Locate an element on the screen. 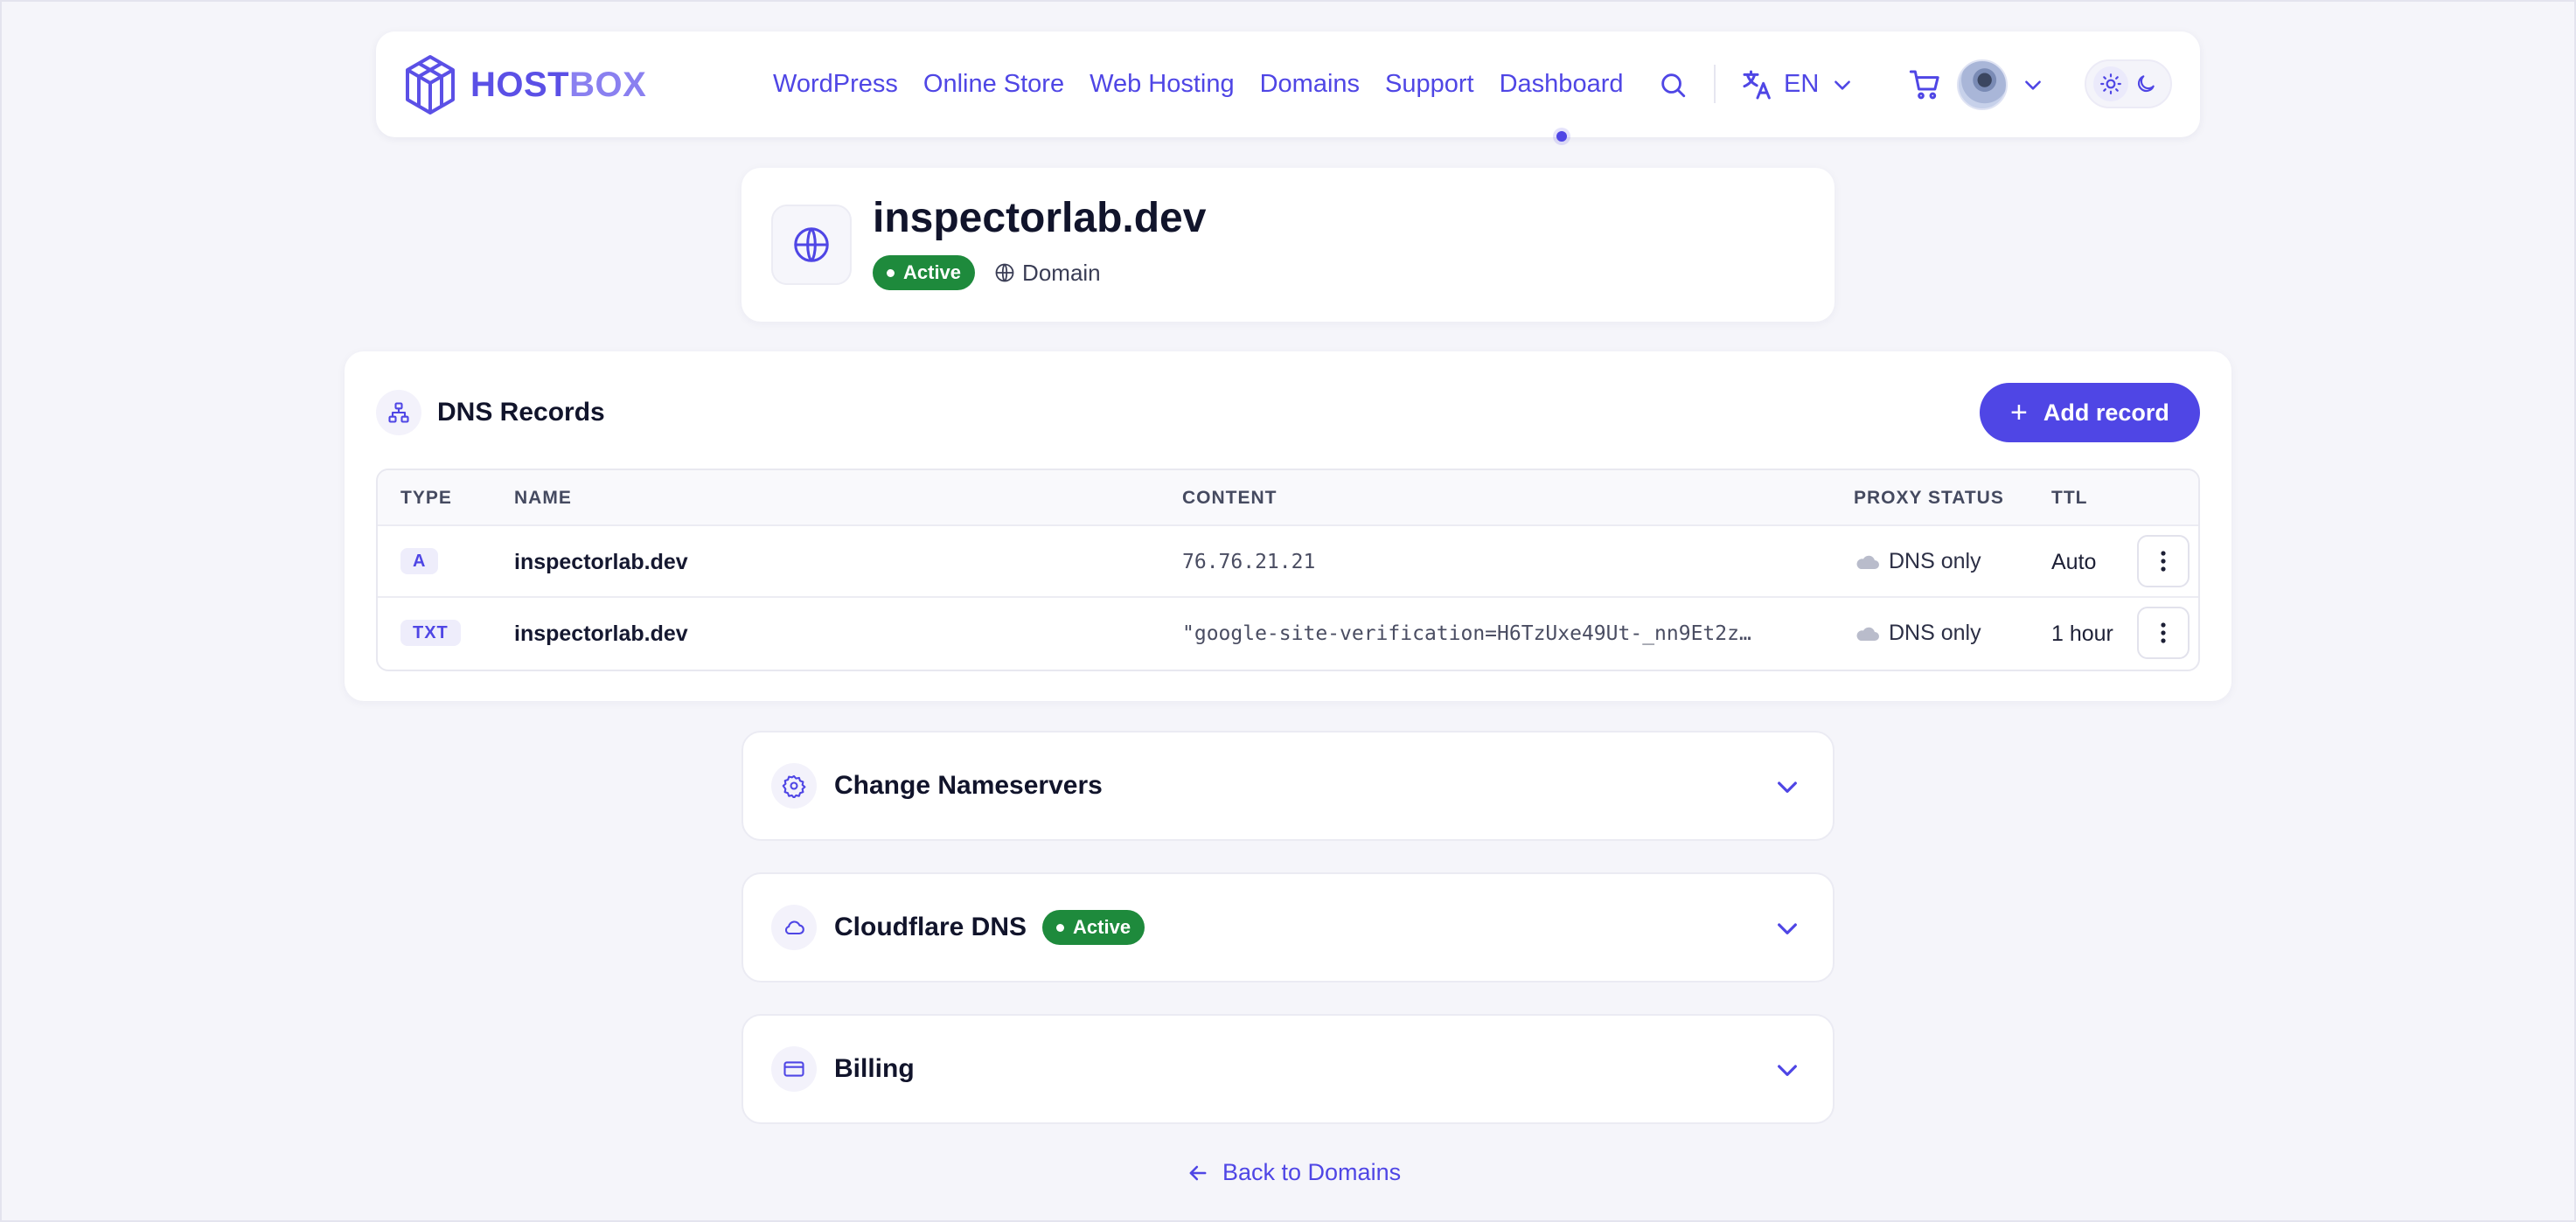  domain-avatar is located at coordinates (811, 245).